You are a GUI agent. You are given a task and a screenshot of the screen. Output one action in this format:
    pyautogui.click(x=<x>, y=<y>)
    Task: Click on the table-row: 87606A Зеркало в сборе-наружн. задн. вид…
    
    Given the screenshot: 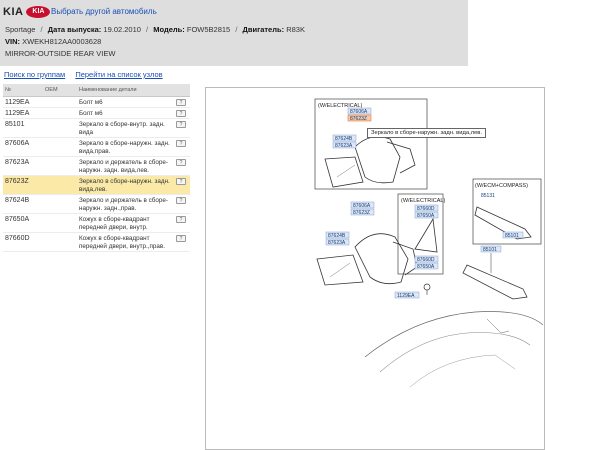 What is the action you would take?
    pyautogui.click(x=96, y=147)
    